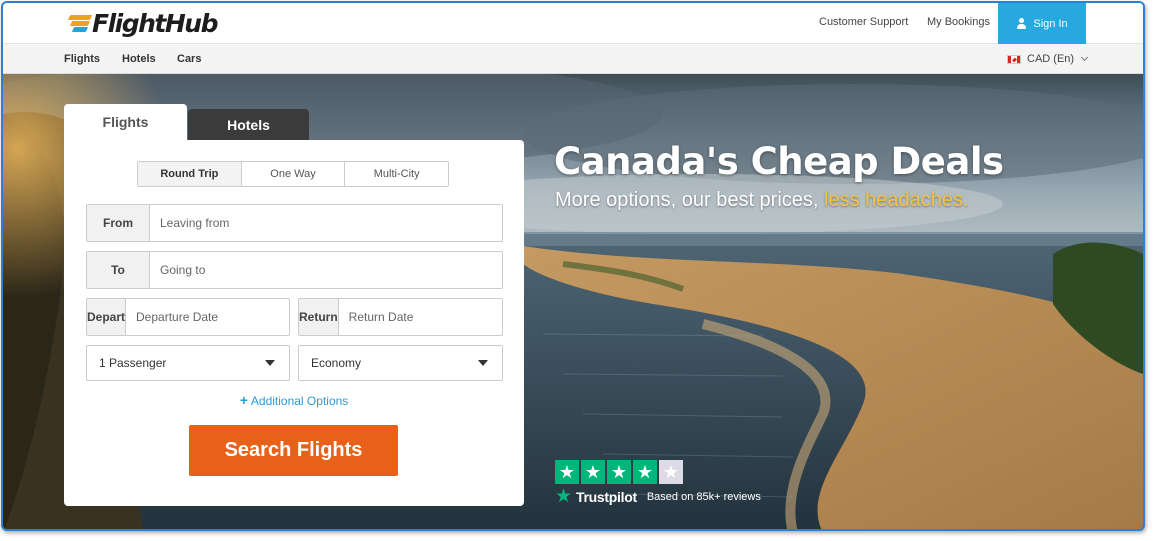 The width and height of the screenshot is (1155, 541). I want to click on from-label: From, so click(118, 223).